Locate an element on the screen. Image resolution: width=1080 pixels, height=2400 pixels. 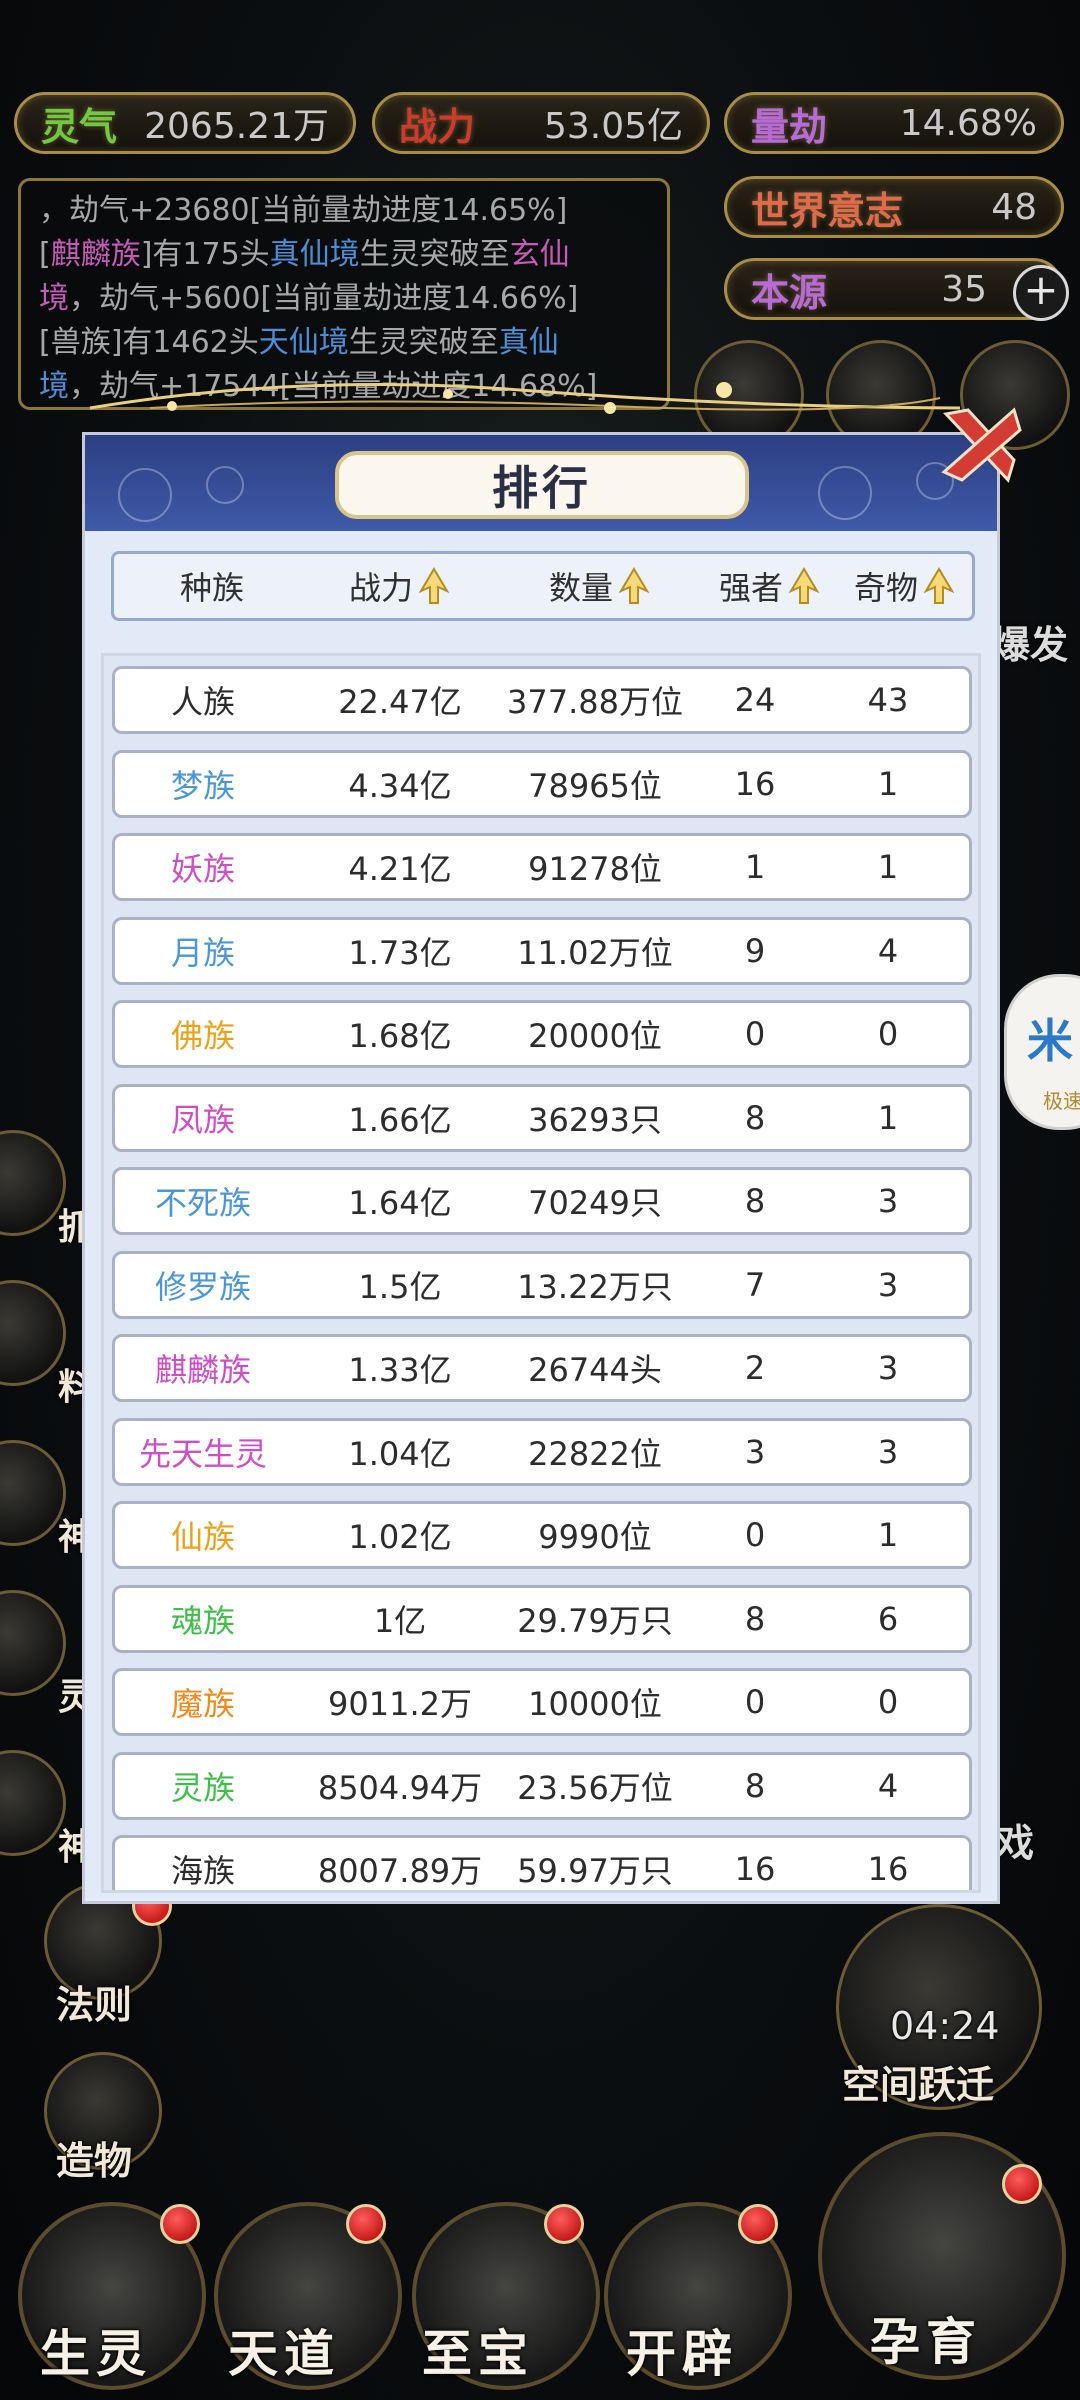
row-name: 人族 is located at coordinates (202, 702).